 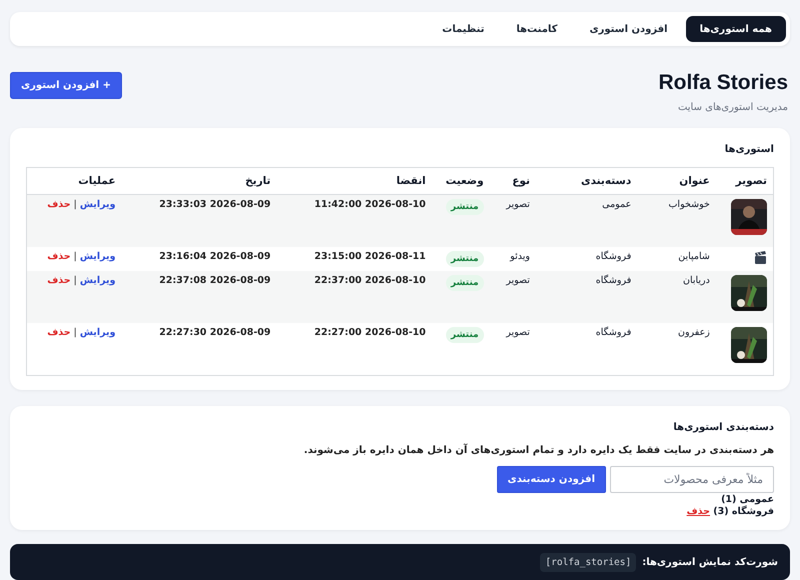 What do you see at coordinates (749, 149) in the screenshot?
I see `section-heading: استوری‌ها` at bounding box center [749, 149].